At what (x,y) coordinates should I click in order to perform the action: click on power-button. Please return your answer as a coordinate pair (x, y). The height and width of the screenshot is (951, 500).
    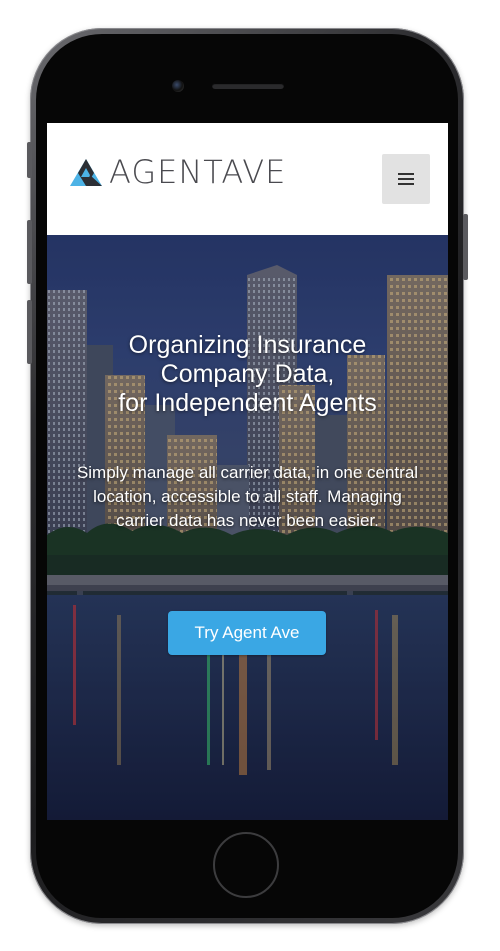
    Looking at the image, I should click on (465, 247).